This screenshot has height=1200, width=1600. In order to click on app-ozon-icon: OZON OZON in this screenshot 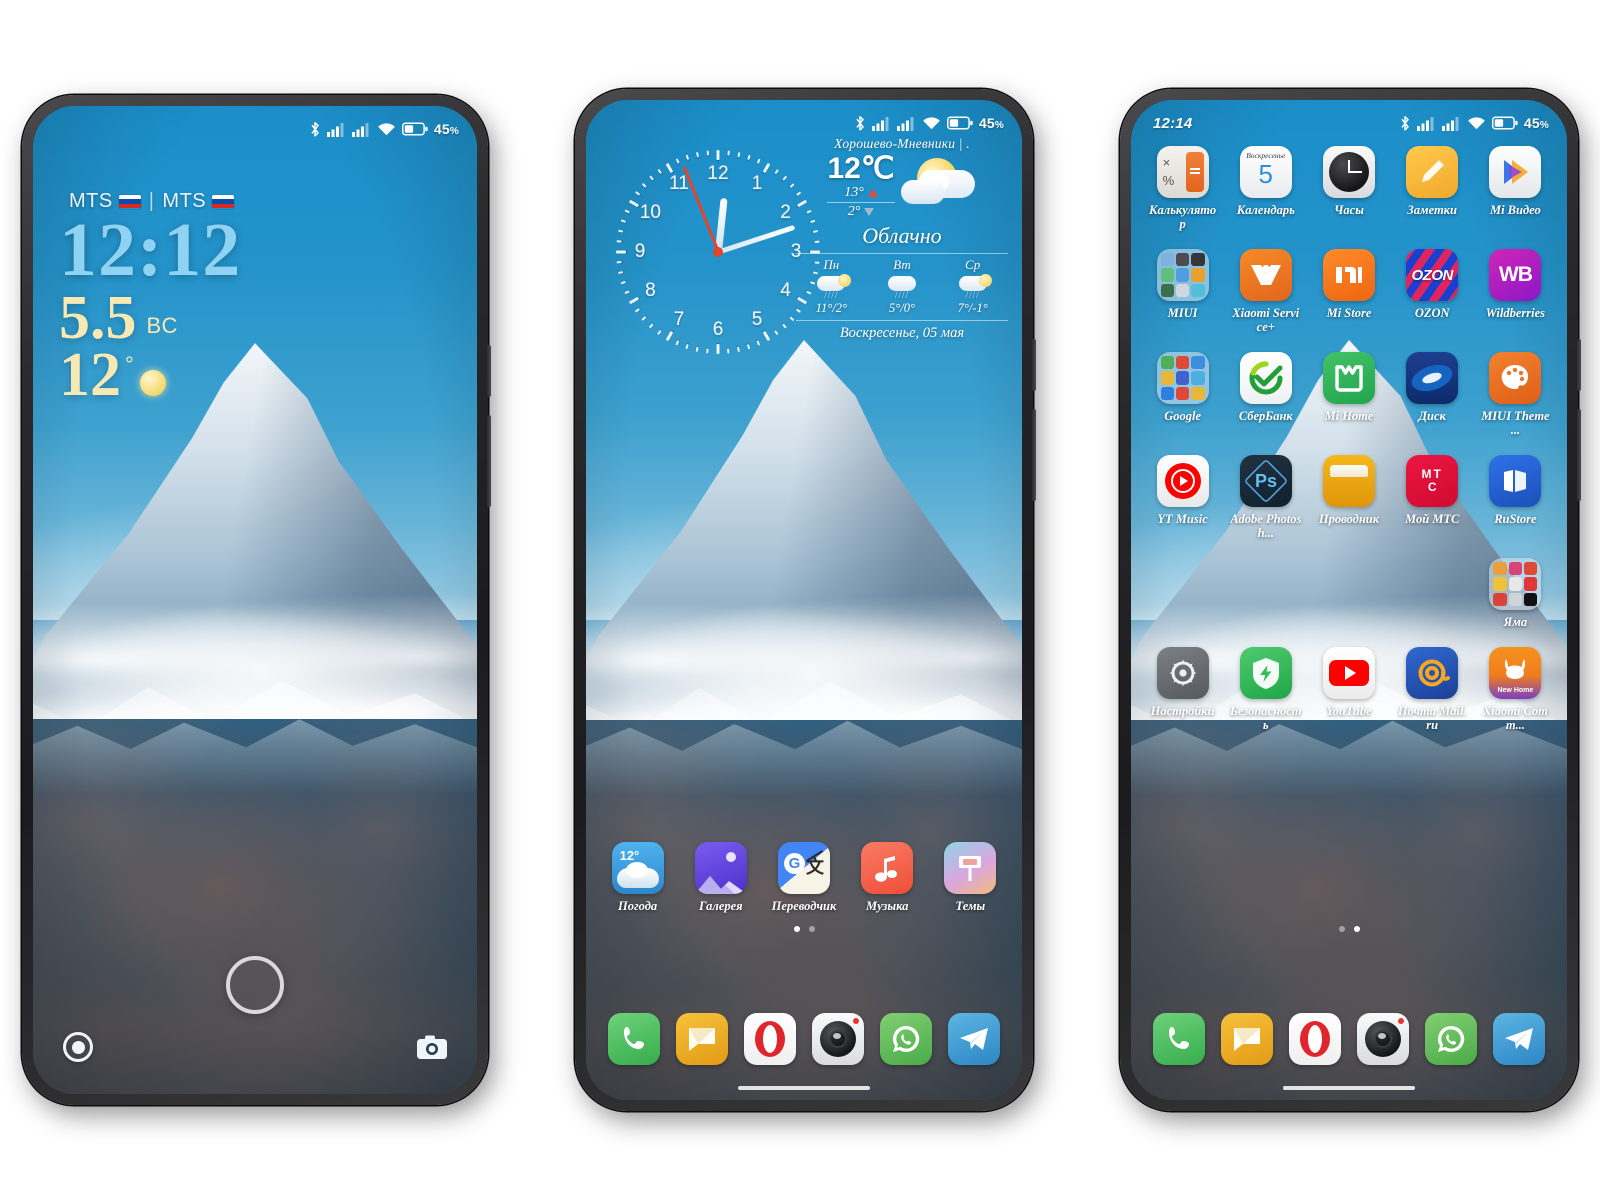, I will do `click(1432, 291)`.